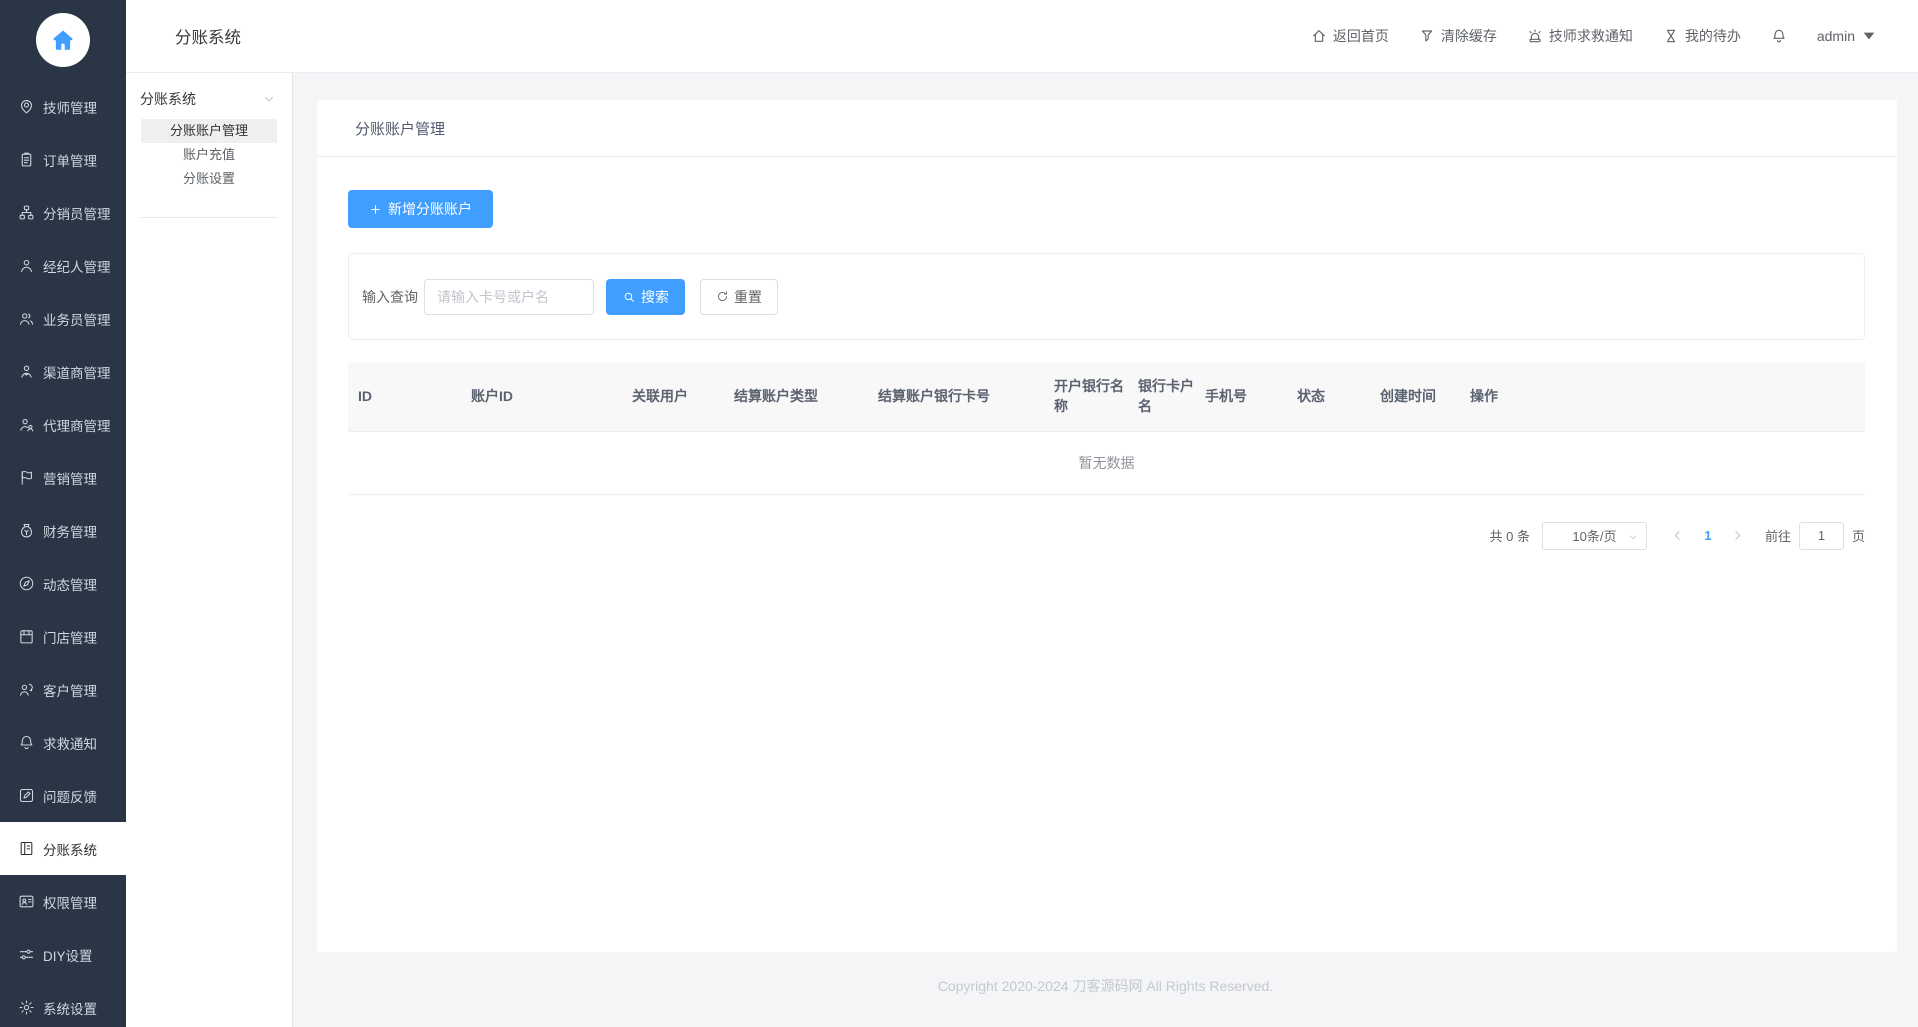 Image resolution: width=1918 pixels, height=1027 pixels. Describe the element at coordinates (1777, 537) in the screenshot. I see `goto-label: 前往` at that location.